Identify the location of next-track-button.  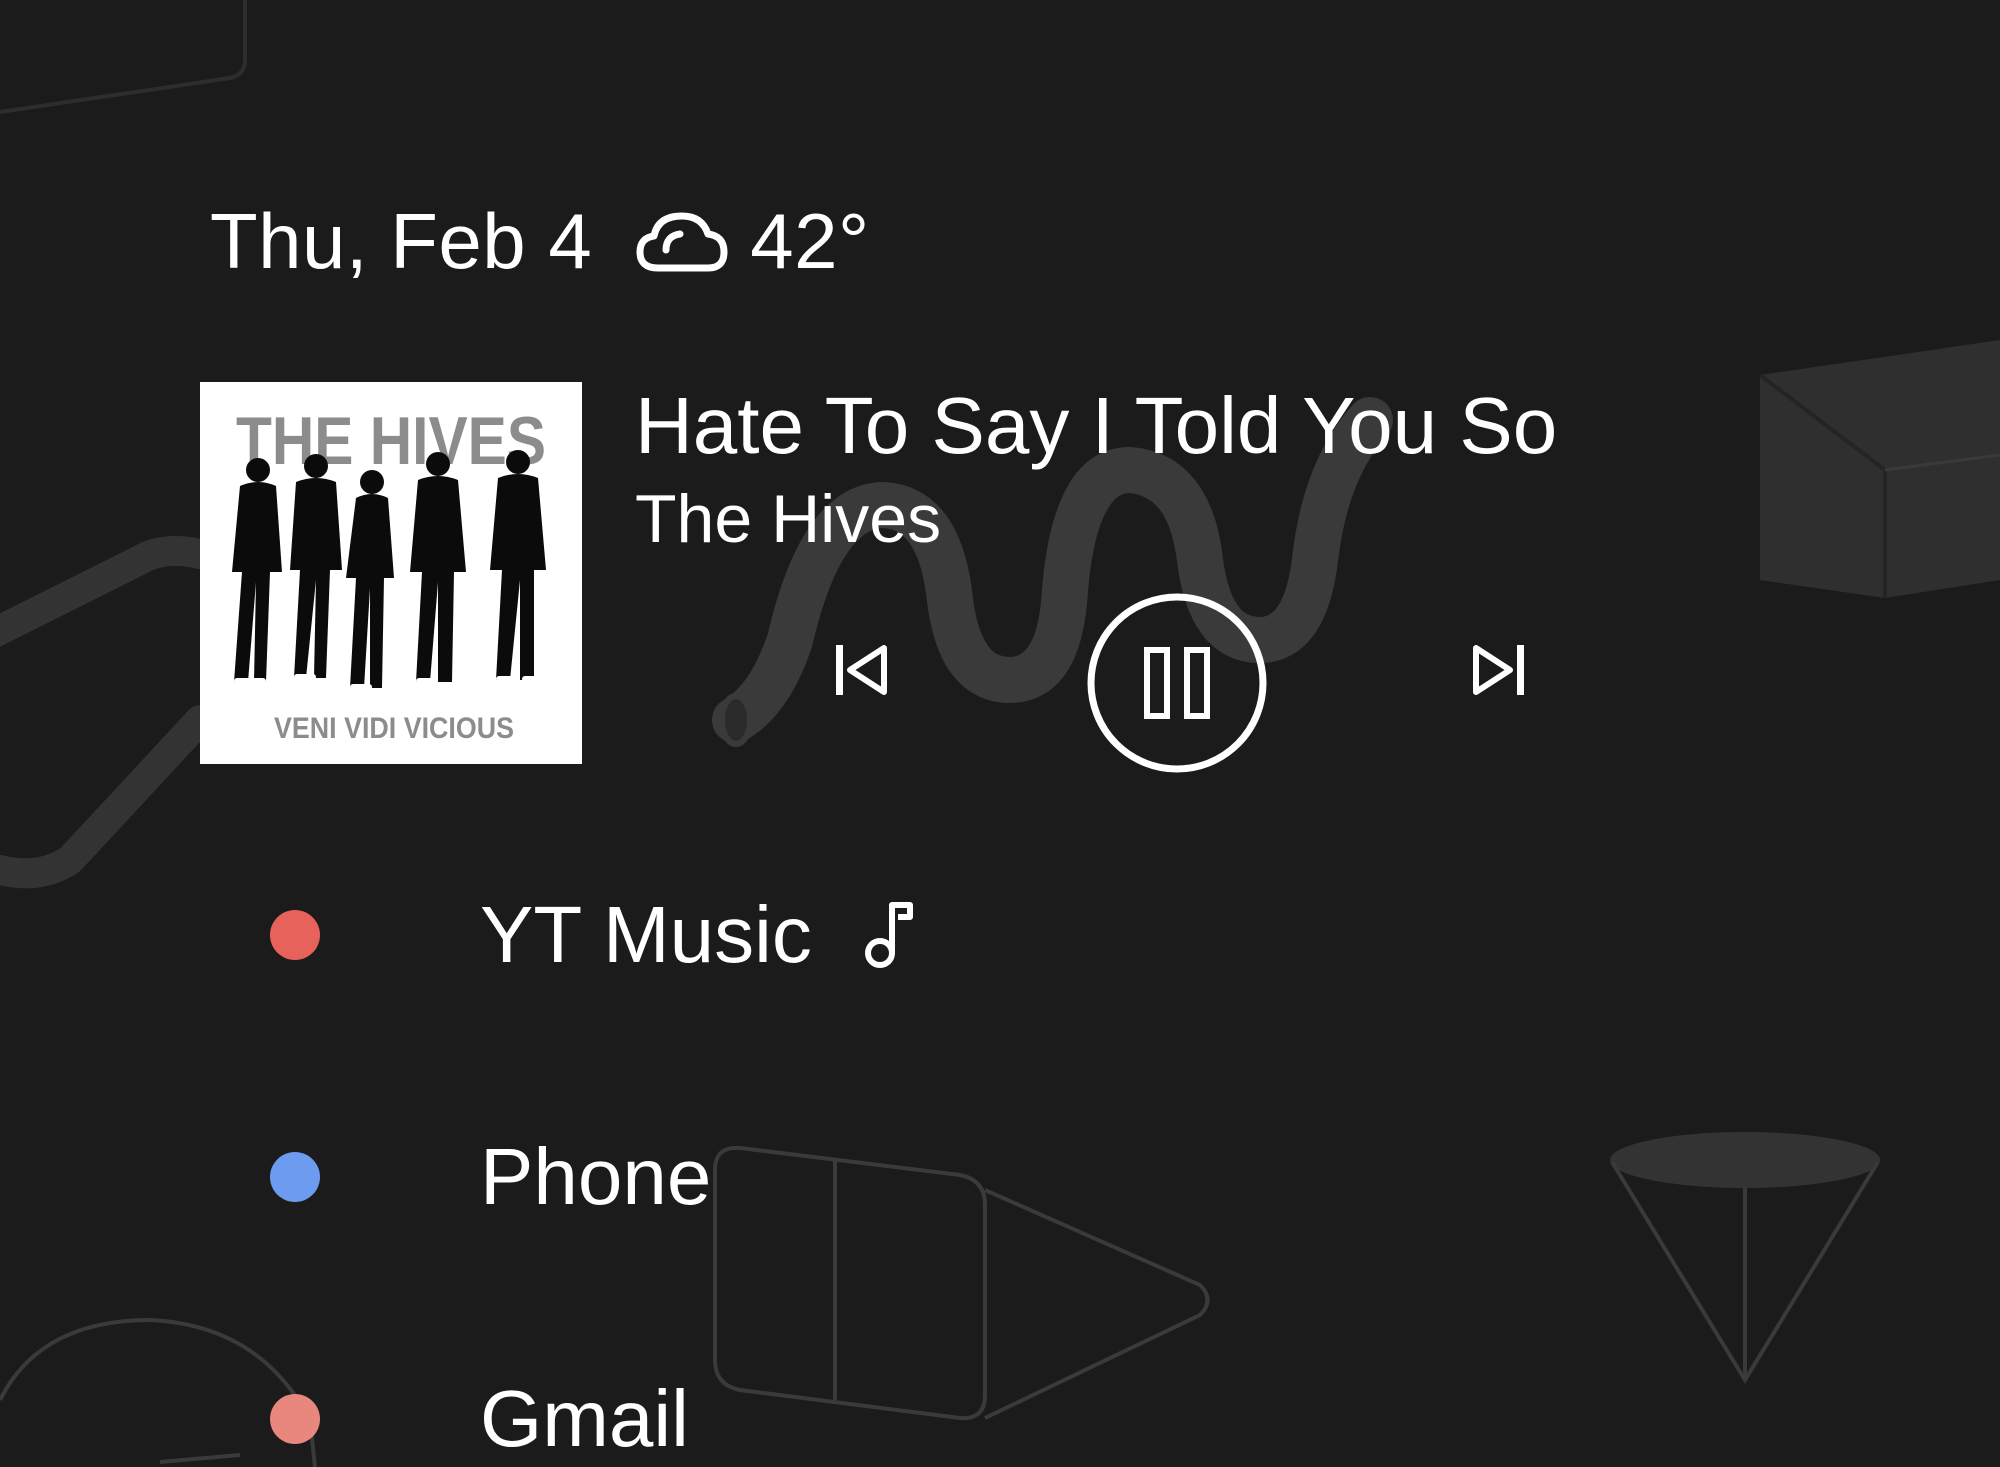
(1500, 670).